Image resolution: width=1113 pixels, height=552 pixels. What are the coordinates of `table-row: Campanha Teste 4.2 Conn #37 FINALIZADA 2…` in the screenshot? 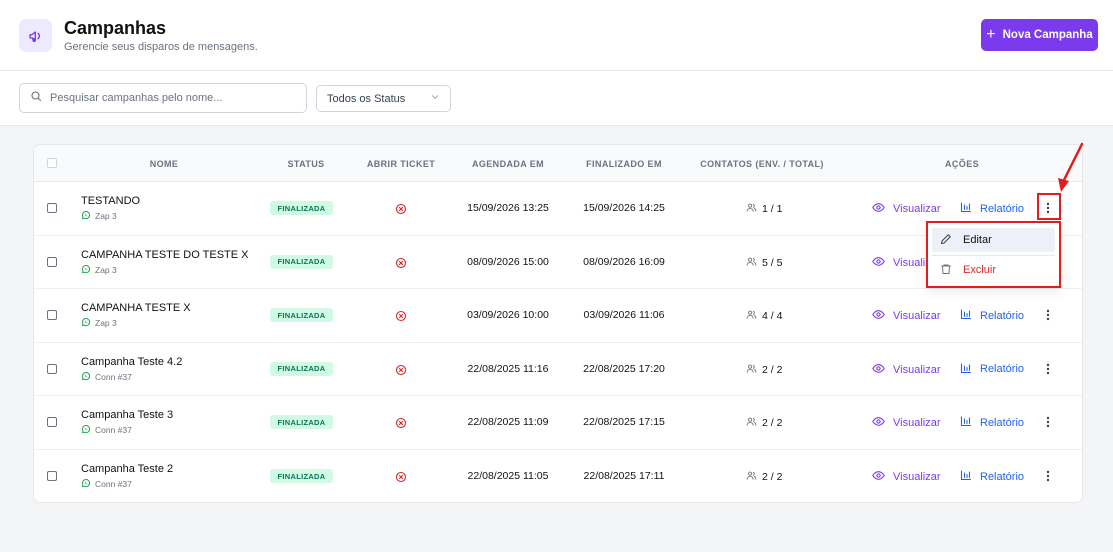 It's located at (558, 370).